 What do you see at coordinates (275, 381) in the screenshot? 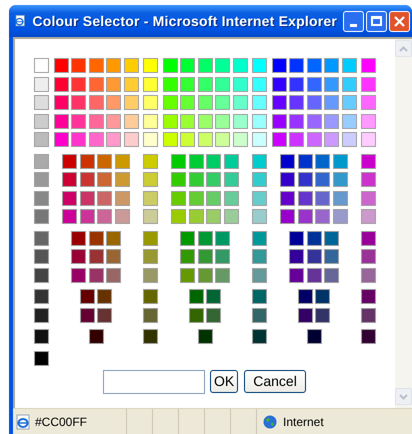
I see `cancel-button: Cancel` at bounding box center [275, 381].